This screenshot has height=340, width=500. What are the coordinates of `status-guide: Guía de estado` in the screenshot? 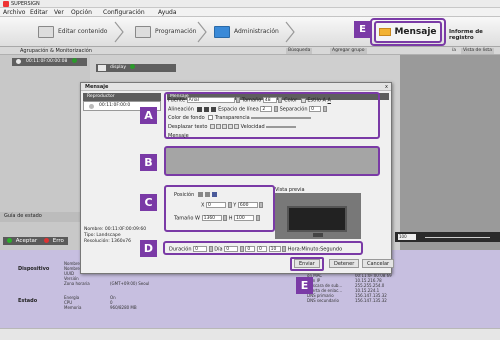 It's located at (45, 217).